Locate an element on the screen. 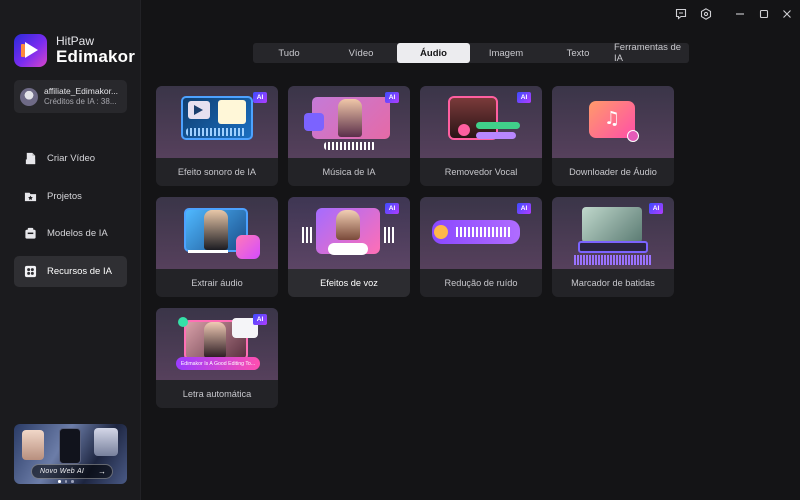 The image size is (800, 500). card-marcador-de-batidas: AI Marcador de batidas is located at coordinates (613, 247).